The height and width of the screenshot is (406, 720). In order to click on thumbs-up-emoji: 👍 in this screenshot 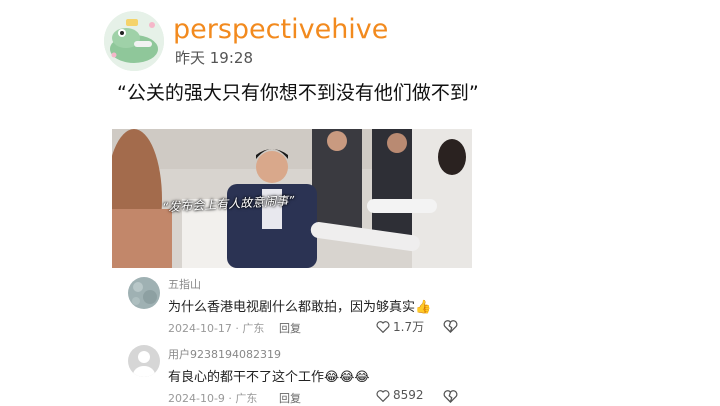, I will do `click(423, 307)`.